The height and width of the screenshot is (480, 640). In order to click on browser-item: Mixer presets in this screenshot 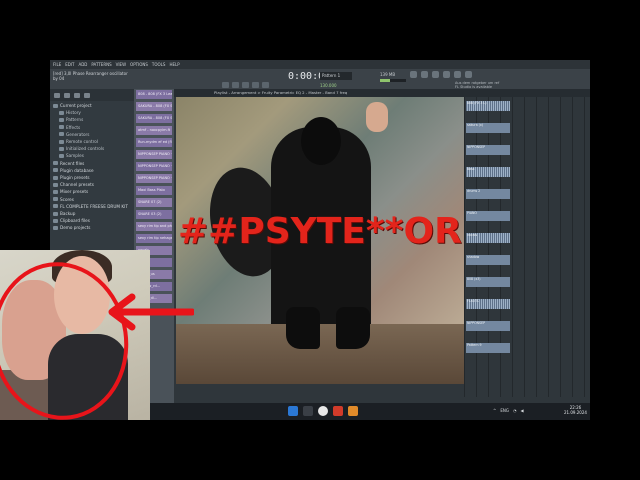, I will do `click(93, 191)`.